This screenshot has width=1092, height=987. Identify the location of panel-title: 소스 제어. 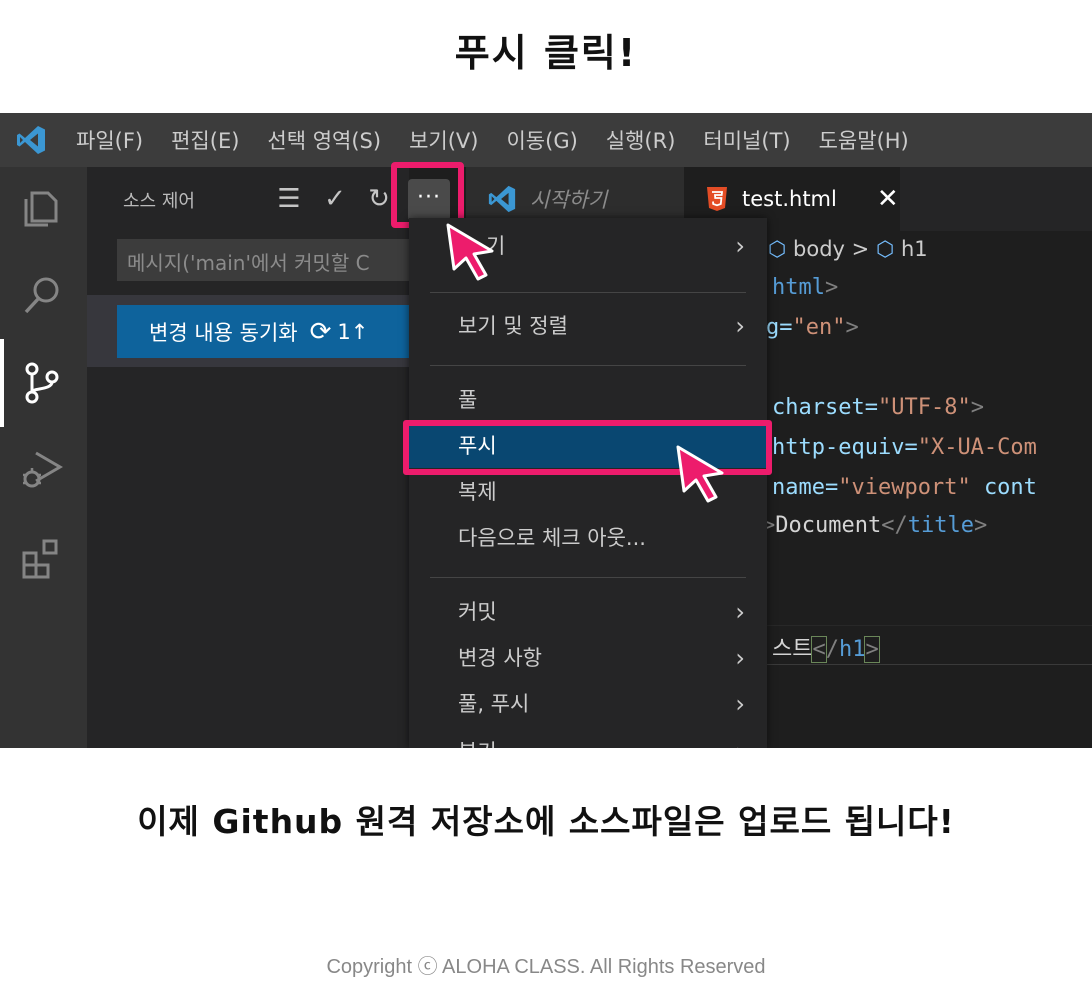
(159, 201).